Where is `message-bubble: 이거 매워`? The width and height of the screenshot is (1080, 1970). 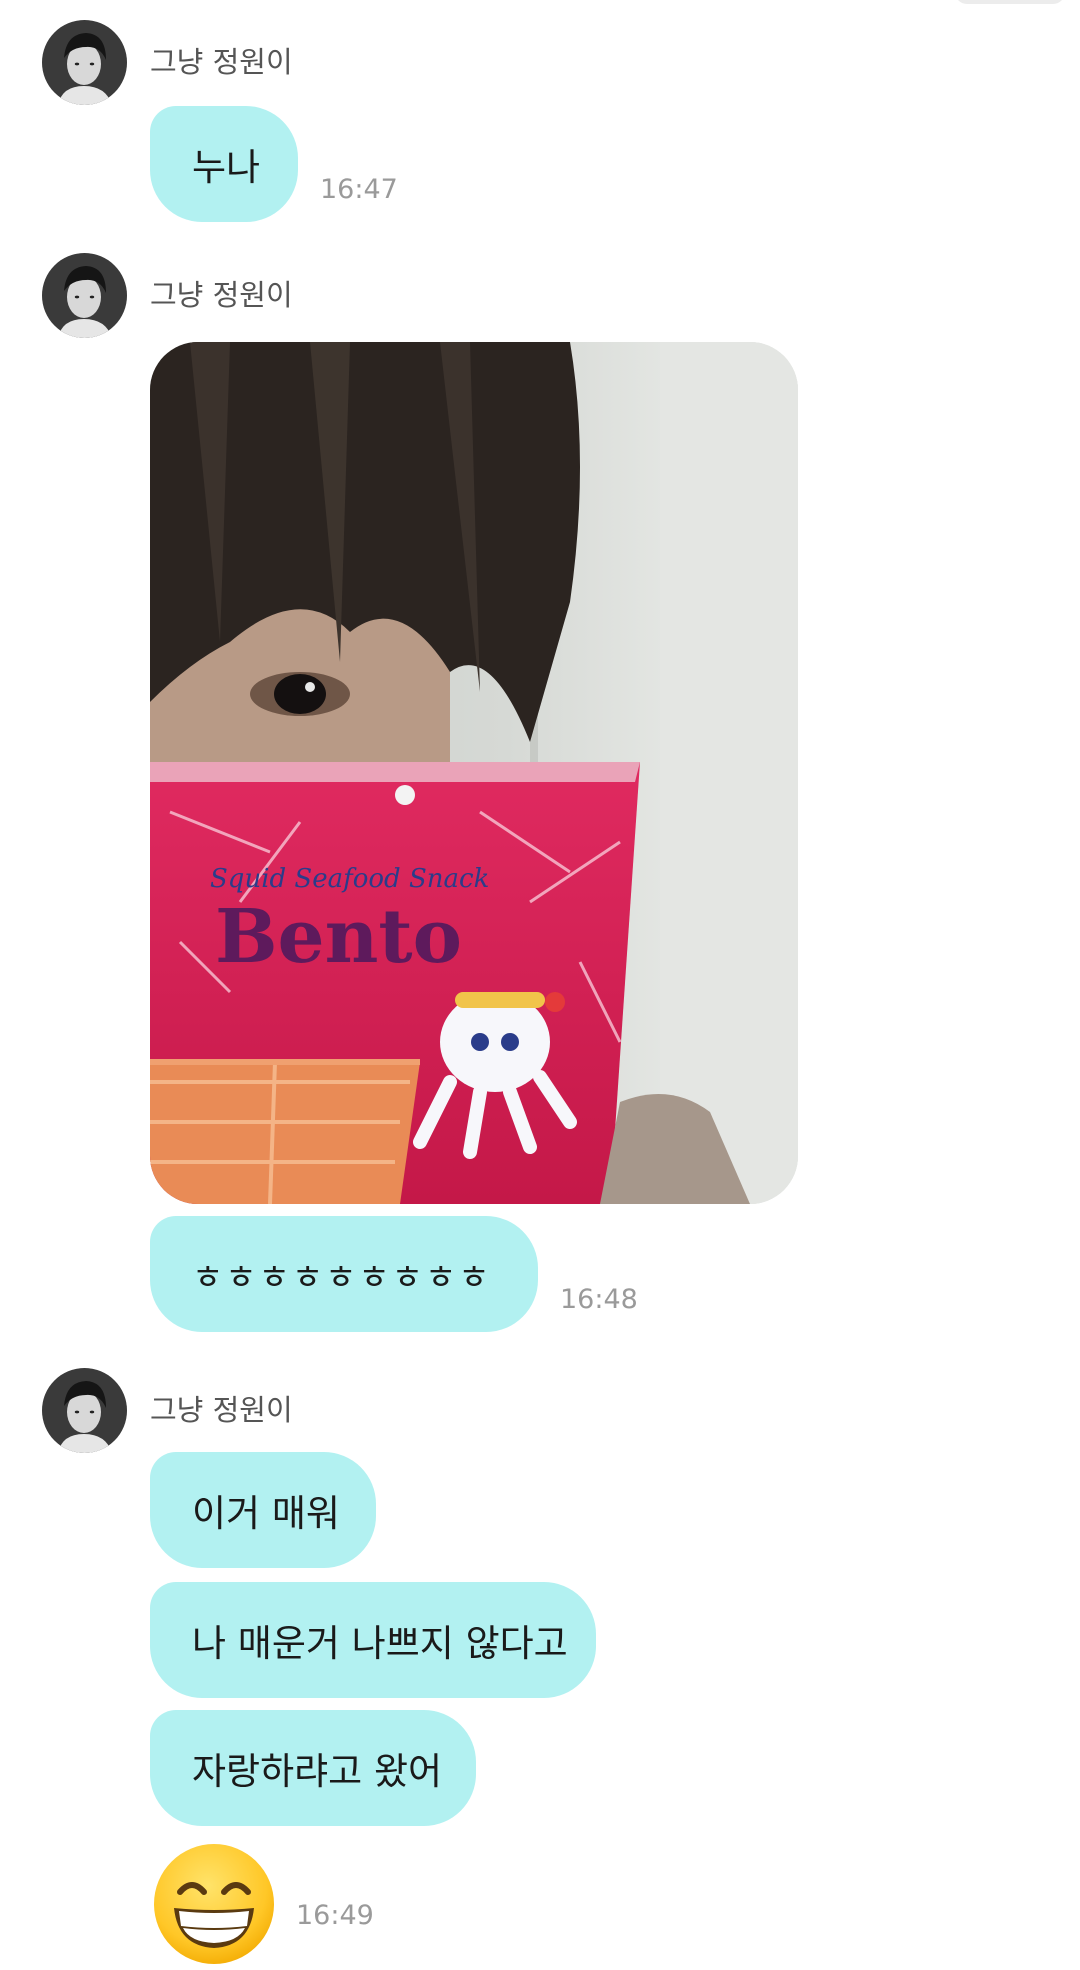
message-bubble: 이거 매워 is located at coordinates (263, 1510).